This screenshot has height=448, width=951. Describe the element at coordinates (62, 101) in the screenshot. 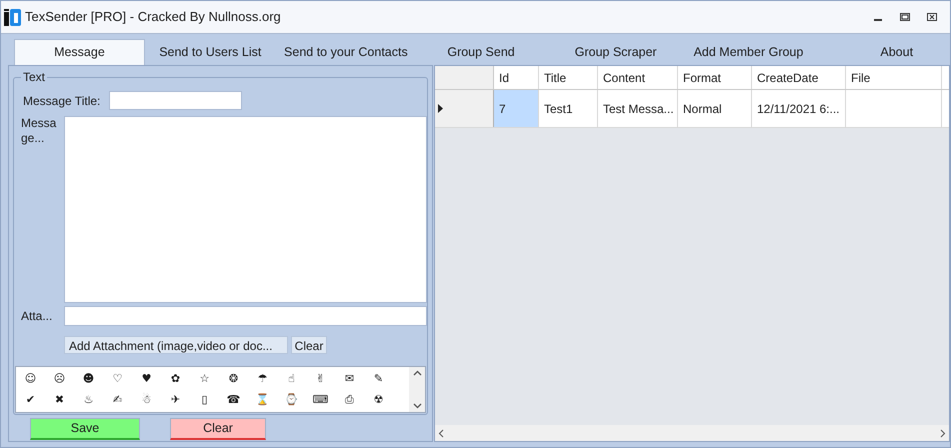

I see `field-label: Message Title:` at that location.